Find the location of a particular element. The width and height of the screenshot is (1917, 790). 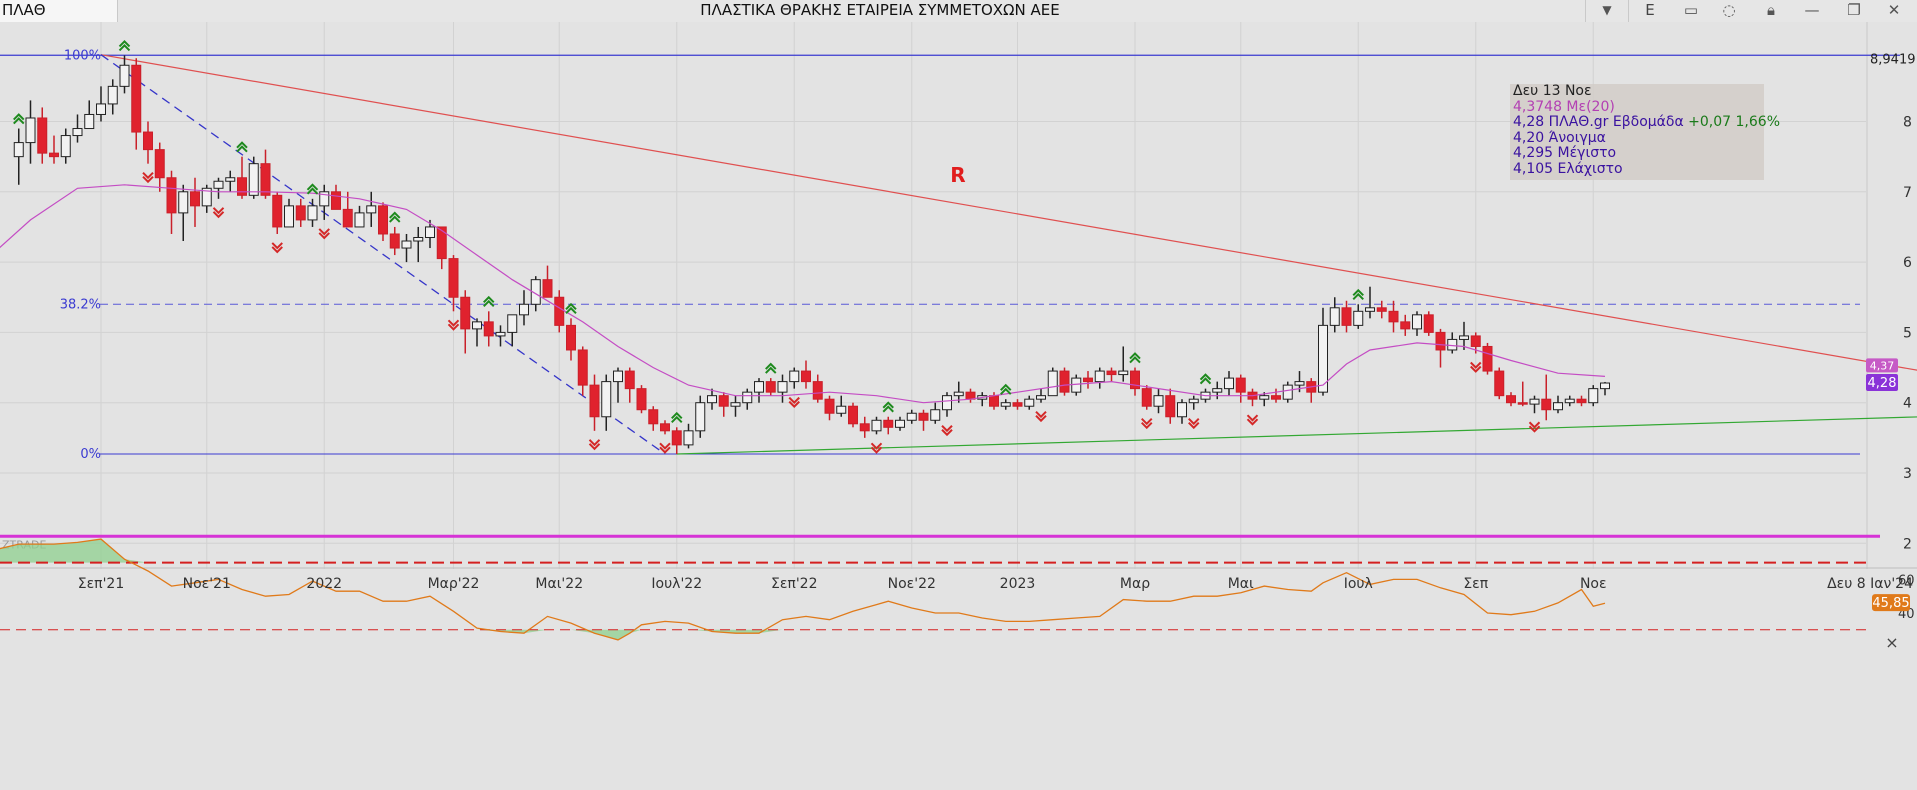

ma-value-label: 4,37 is located at coordinates (1882, 365).